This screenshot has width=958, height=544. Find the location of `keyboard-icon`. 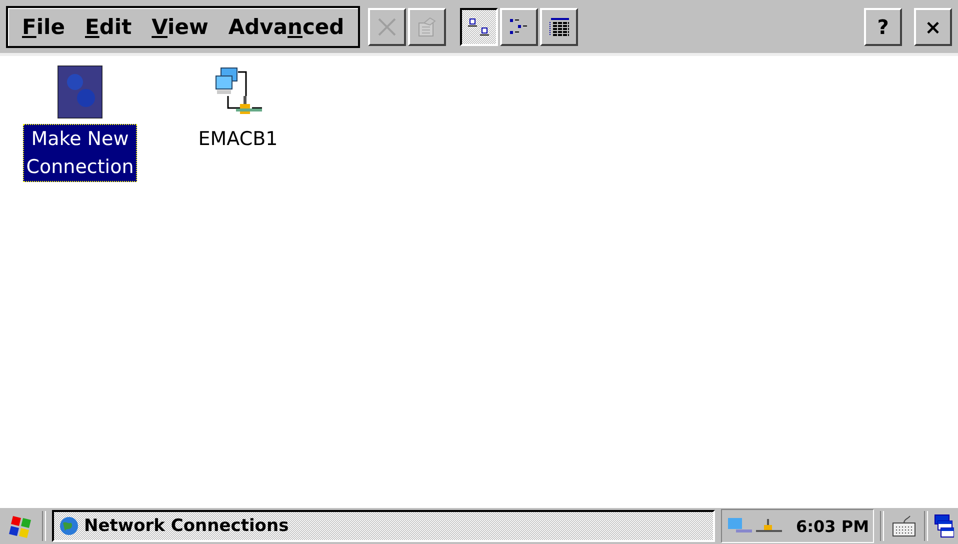

keyboard-icon is located at coordinates (904, 526).